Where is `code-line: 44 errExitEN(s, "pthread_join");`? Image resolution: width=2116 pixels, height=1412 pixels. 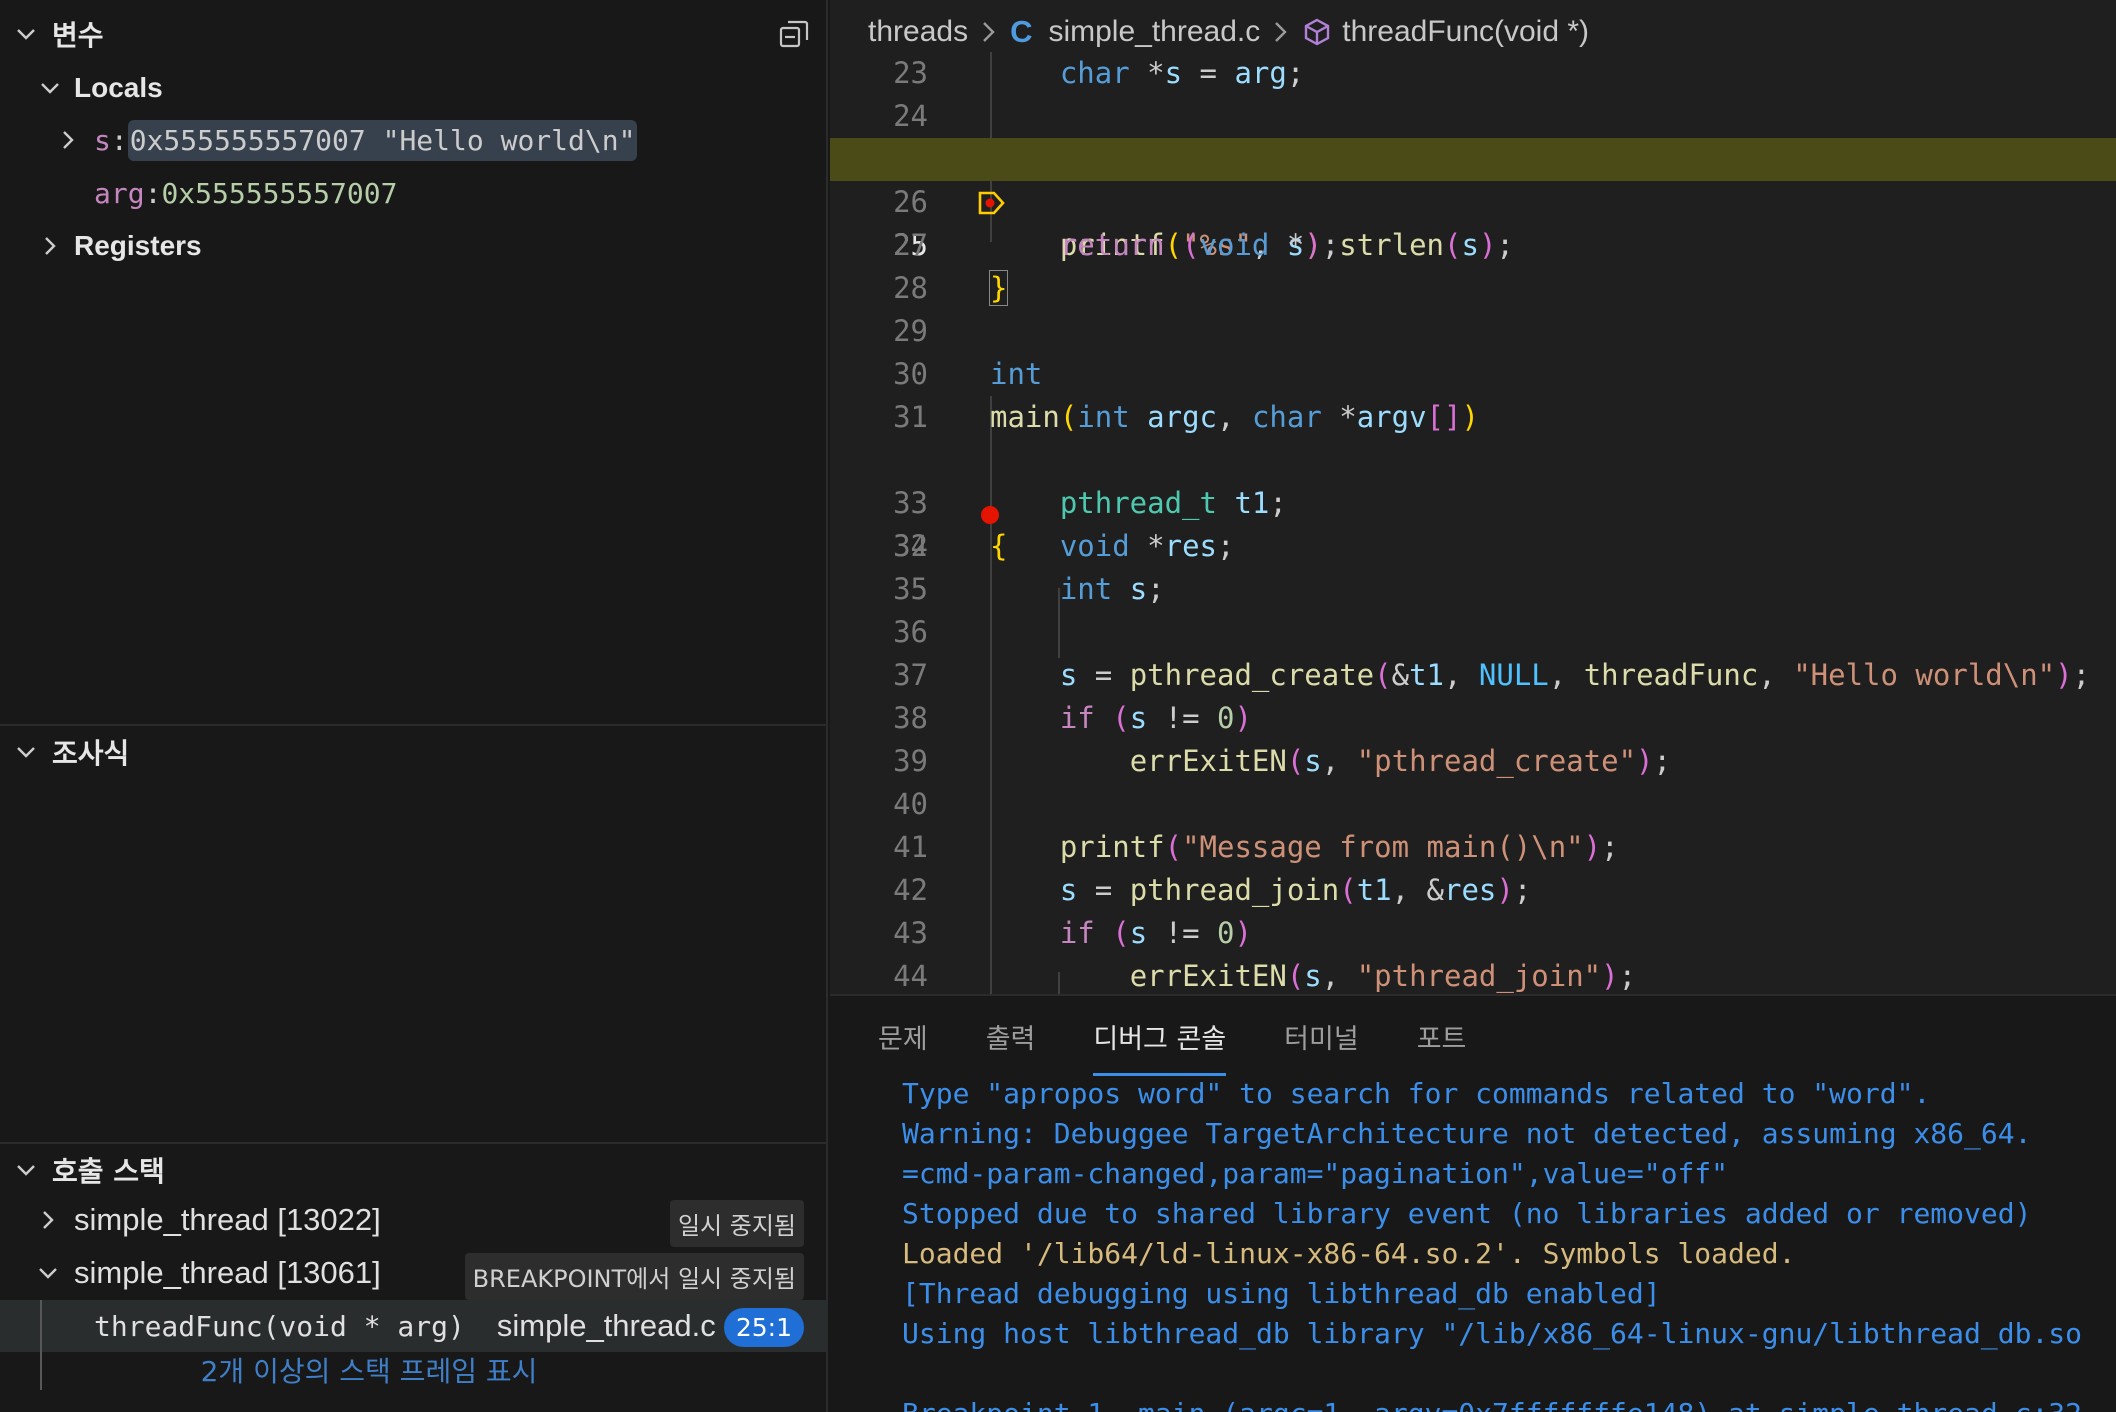 code-line: 44 errExitEN(s, "pthread_join"); is located at coordinates (1265, 976).